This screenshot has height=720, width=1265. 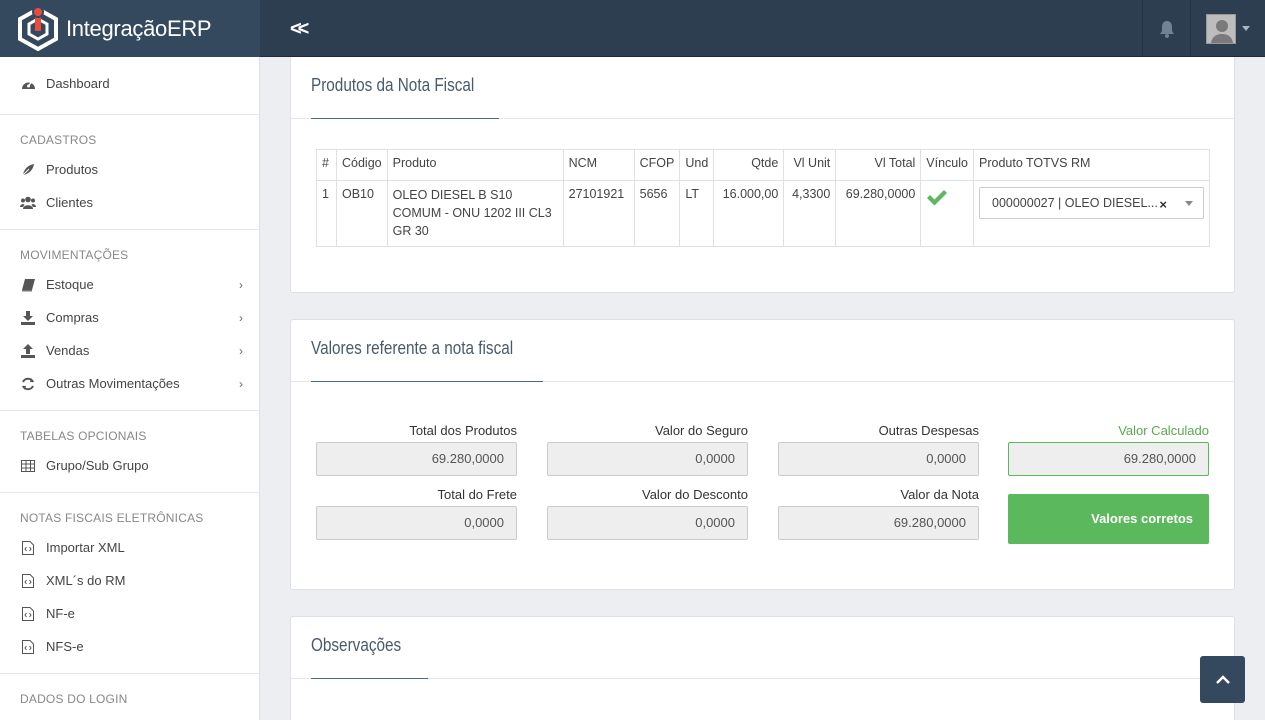 What do you see at coordinates (58, 140) in the screenshot?
I see `section-title-cadastros: CADASTROS` at bounding box center [58, 140].